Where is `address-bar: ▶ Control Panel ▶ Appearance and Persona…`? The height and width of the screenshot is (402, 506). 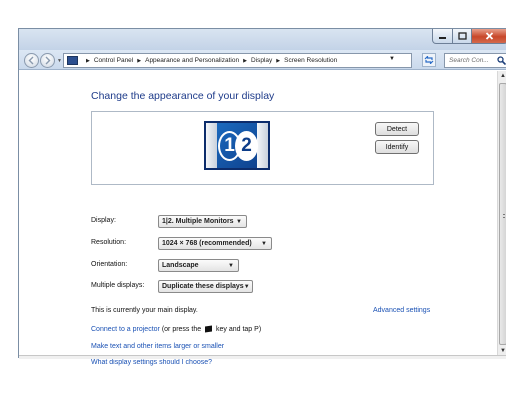 address-bar: ▶ Control Panel ▶ Appearance and Persona… is located at coordinates (237, 60).